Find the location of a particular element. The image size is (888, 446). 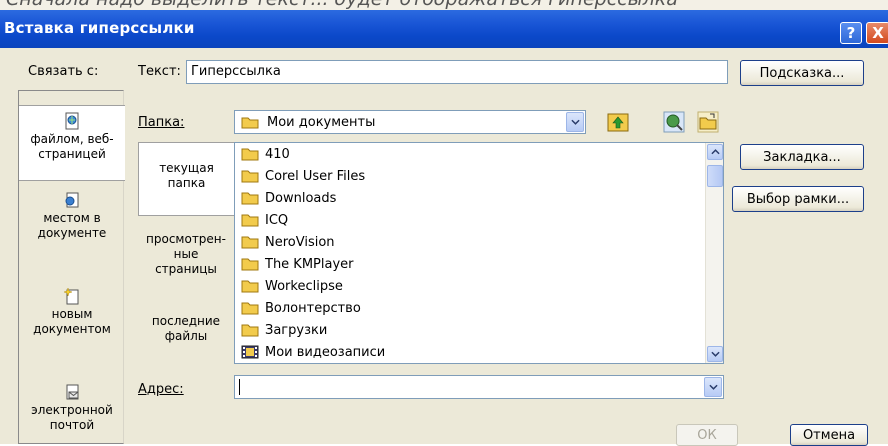

file-name: The KMPlayer is located at coordinates (309, 264).